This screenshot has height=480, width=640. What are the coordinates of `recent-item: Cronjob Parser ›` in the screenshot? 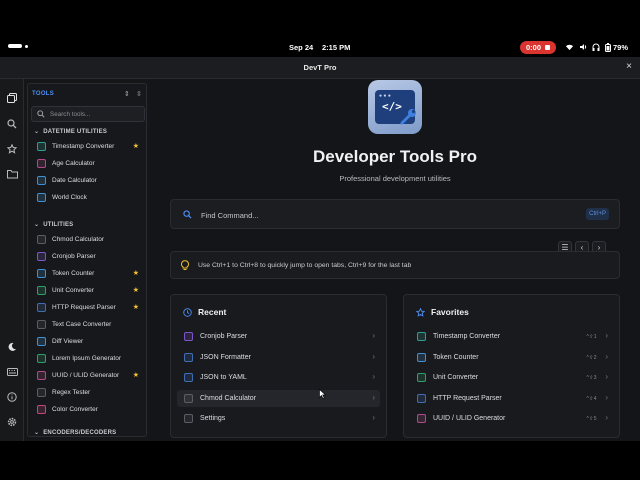 It's located at (278, 336).